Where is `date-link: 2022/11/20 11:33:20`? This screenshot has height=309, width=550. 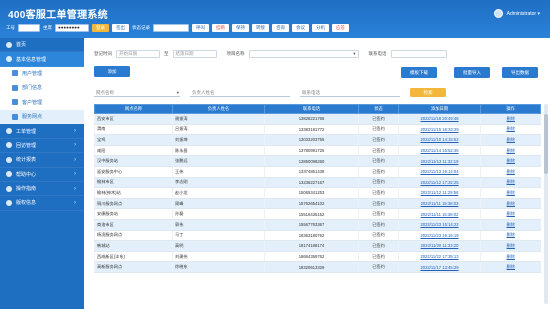 date-link: 2022/11/20 11:33:20 is located at coordinates (439, 246).